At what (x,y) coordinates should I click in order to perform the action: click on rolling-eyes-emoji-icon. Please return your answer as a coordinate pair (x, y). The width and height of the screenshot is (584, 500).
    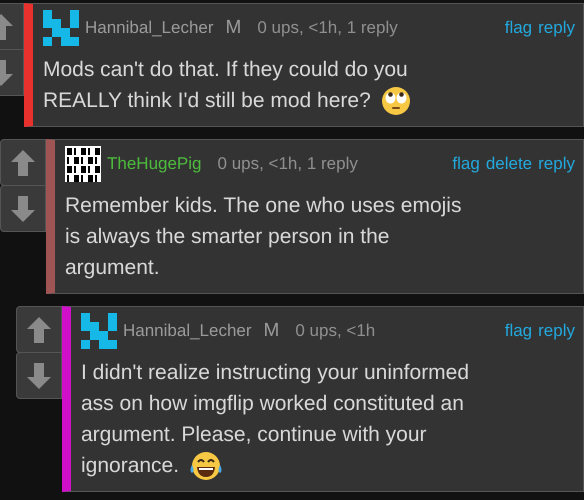
    Looking at the image, I should click on (395, 101).